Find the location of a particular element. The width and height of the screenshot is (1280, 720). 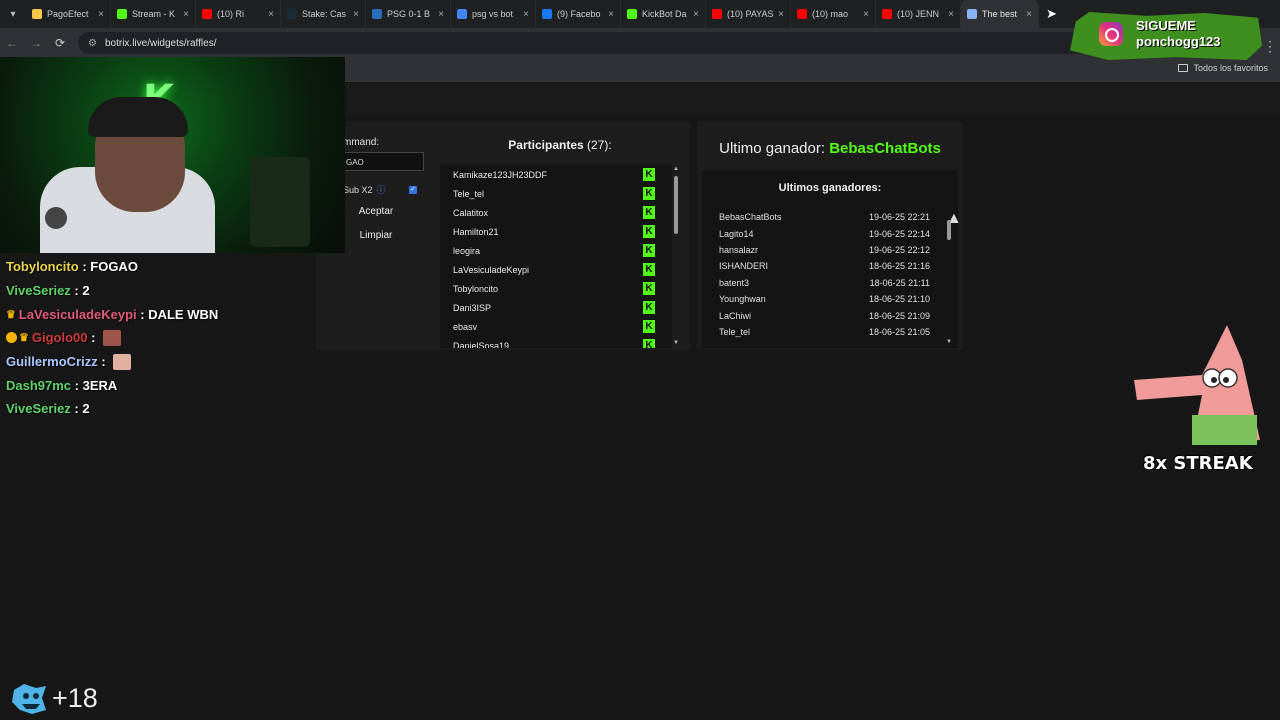

browser-tab: Stake: Cas × is located at coordinates (323, 14).